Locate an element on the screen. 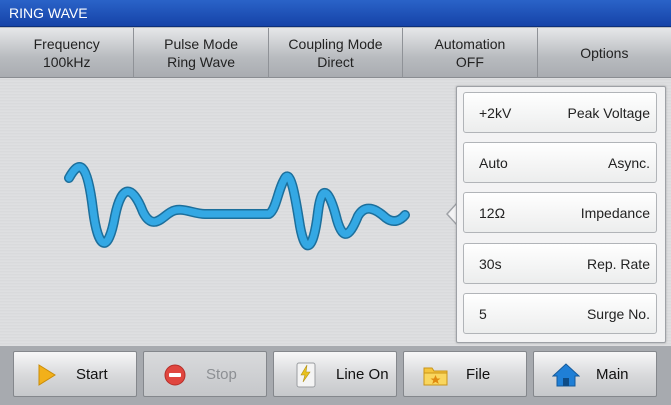 The width and height of the screenshot is (671, 405). stop-button-label: Stop is located at coordinates (221, 374).